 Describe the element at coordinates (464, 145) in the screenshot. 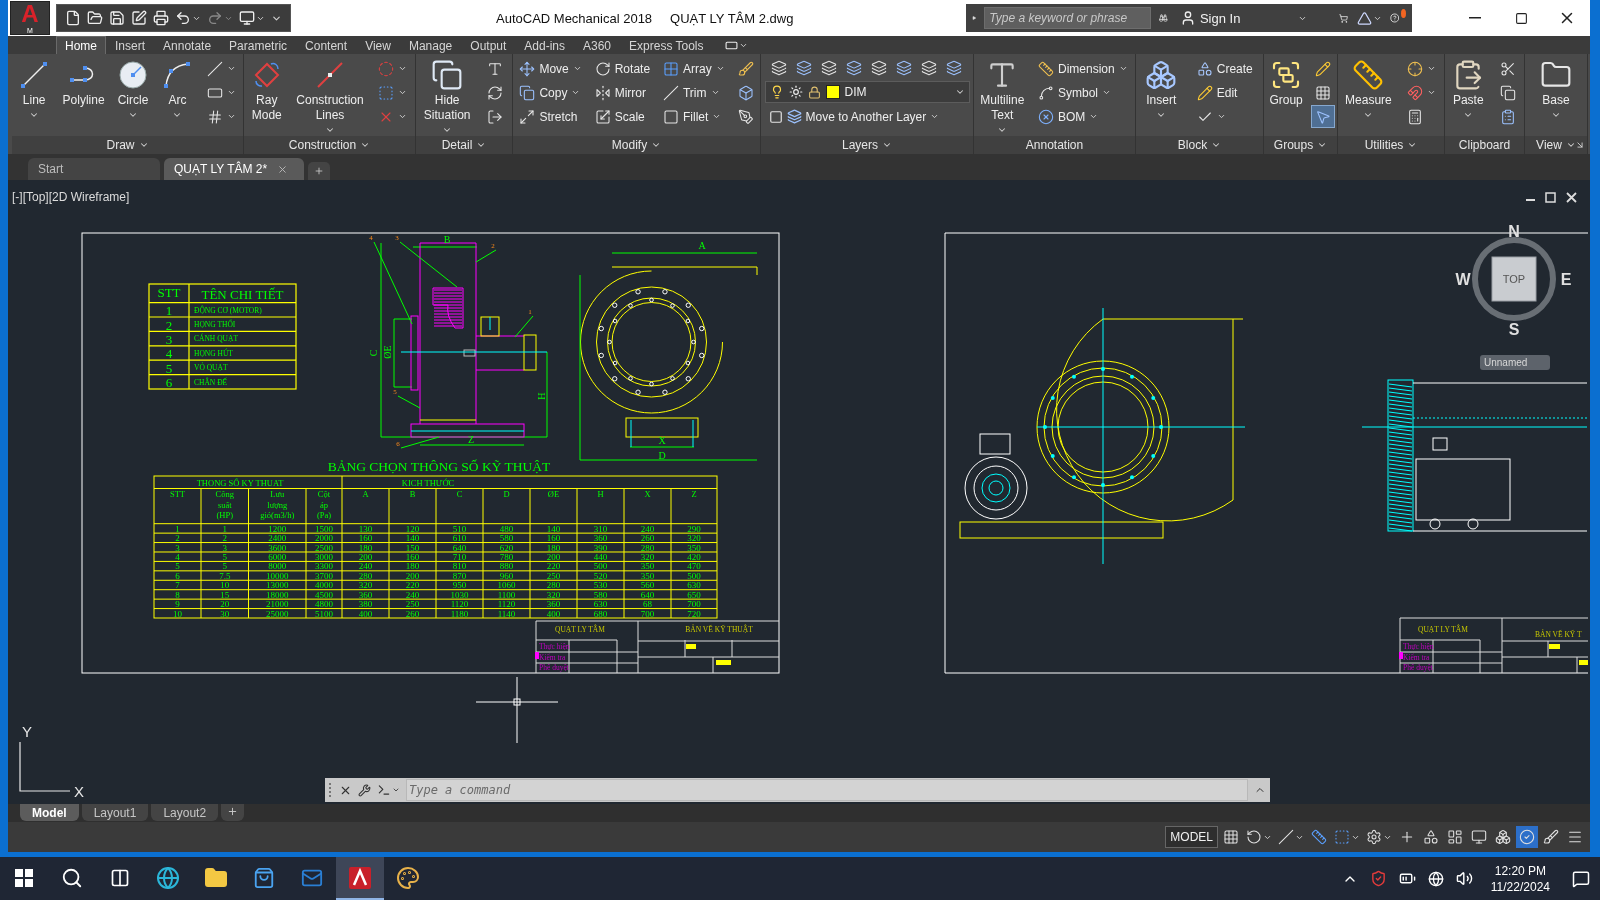

I see `panel-title-button: Detail` at that location.